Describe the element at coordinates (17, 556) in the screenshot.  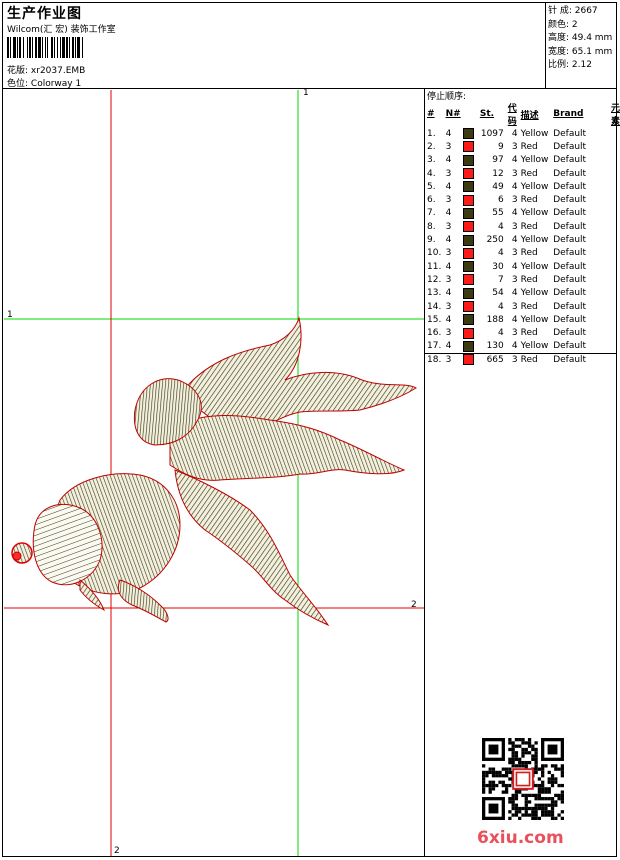
I see `mouth-dot` at that location.